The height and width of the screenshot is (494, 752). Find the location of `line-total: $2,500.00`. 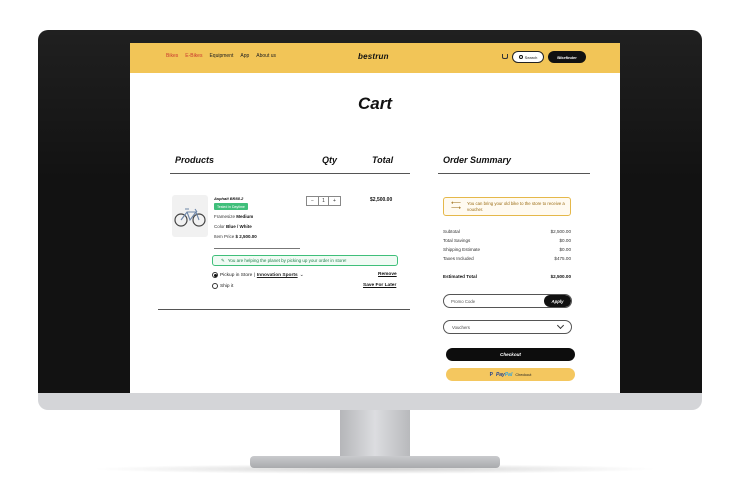

line-total: $2,500.00 is located at coordinates (381, 200).